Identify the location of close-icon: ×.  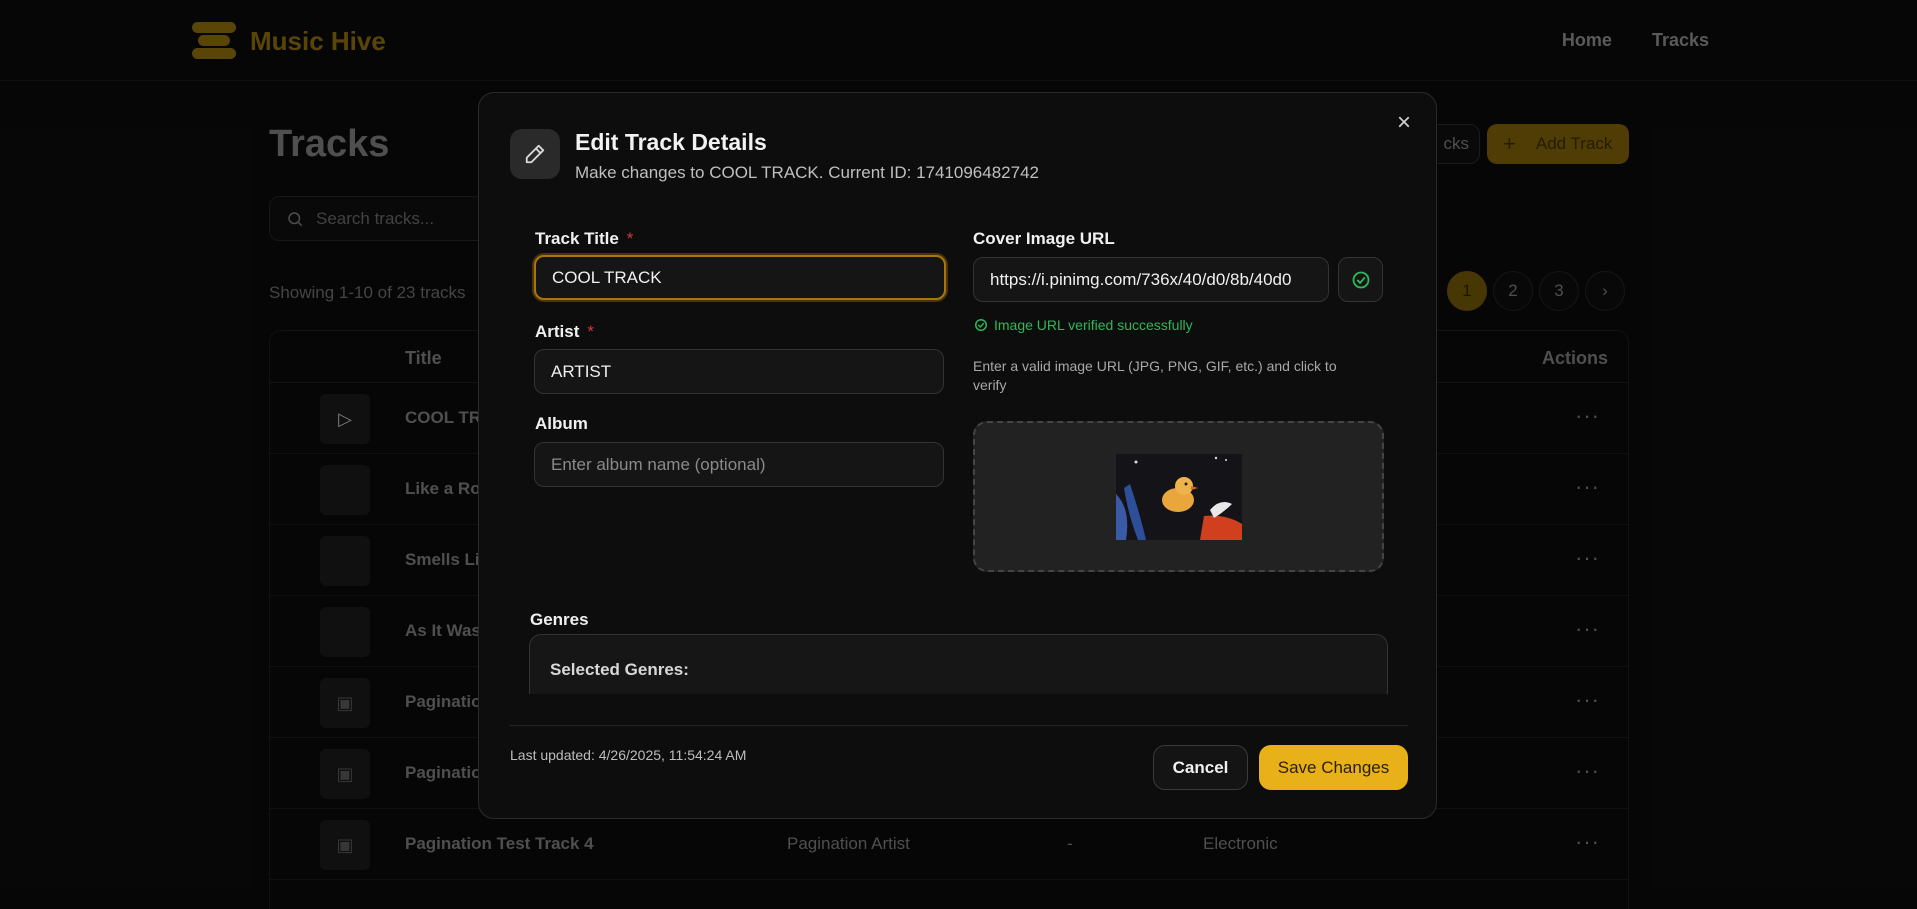
(1404, 123).